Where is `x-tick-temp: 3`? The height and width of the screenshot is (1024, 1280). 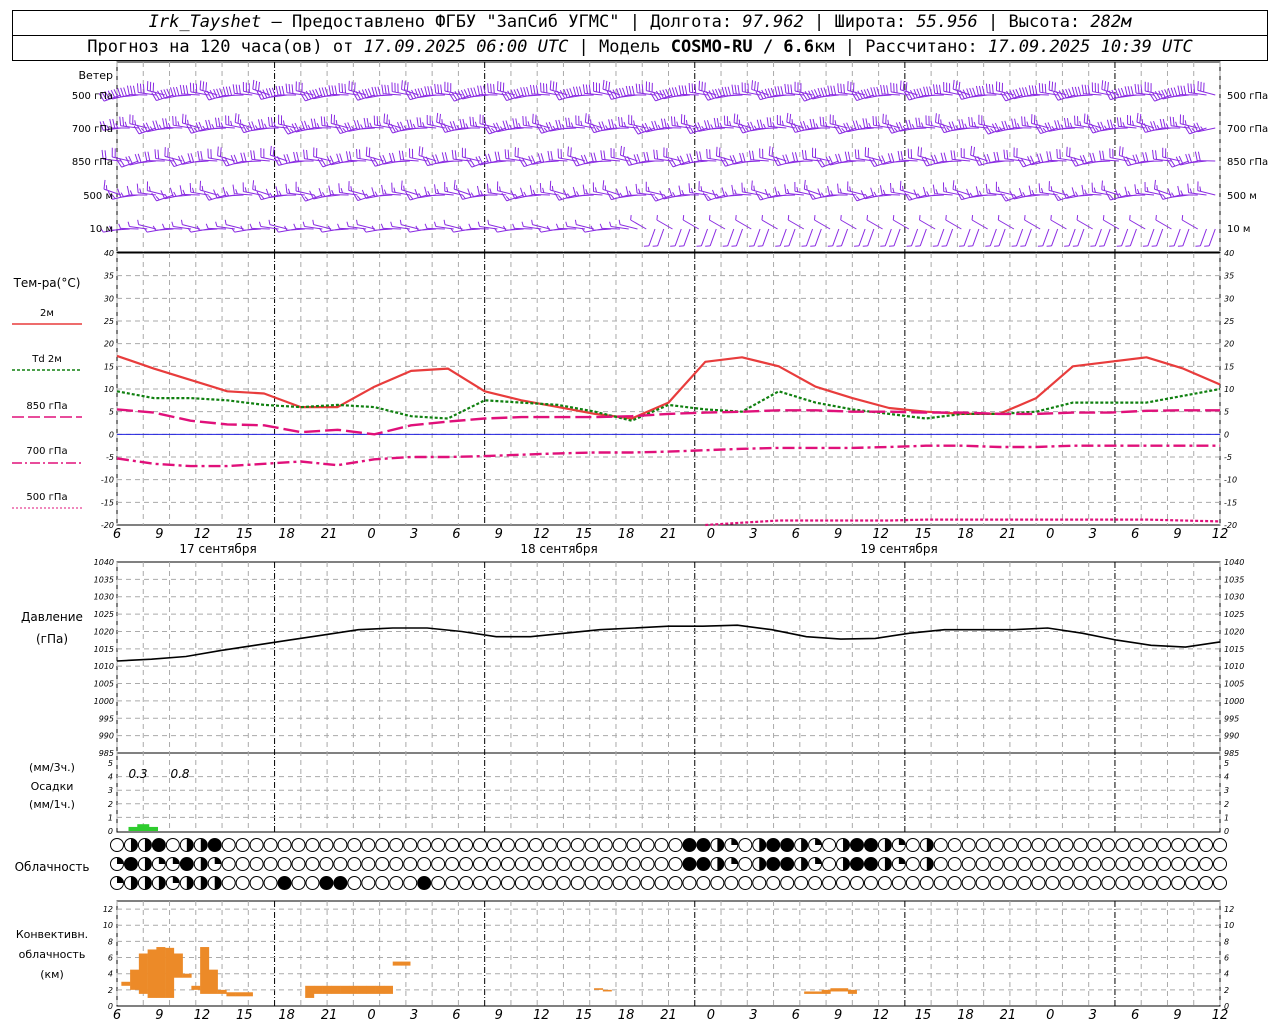 x-tick-temp: 3 is located at coordinates (753, 534).